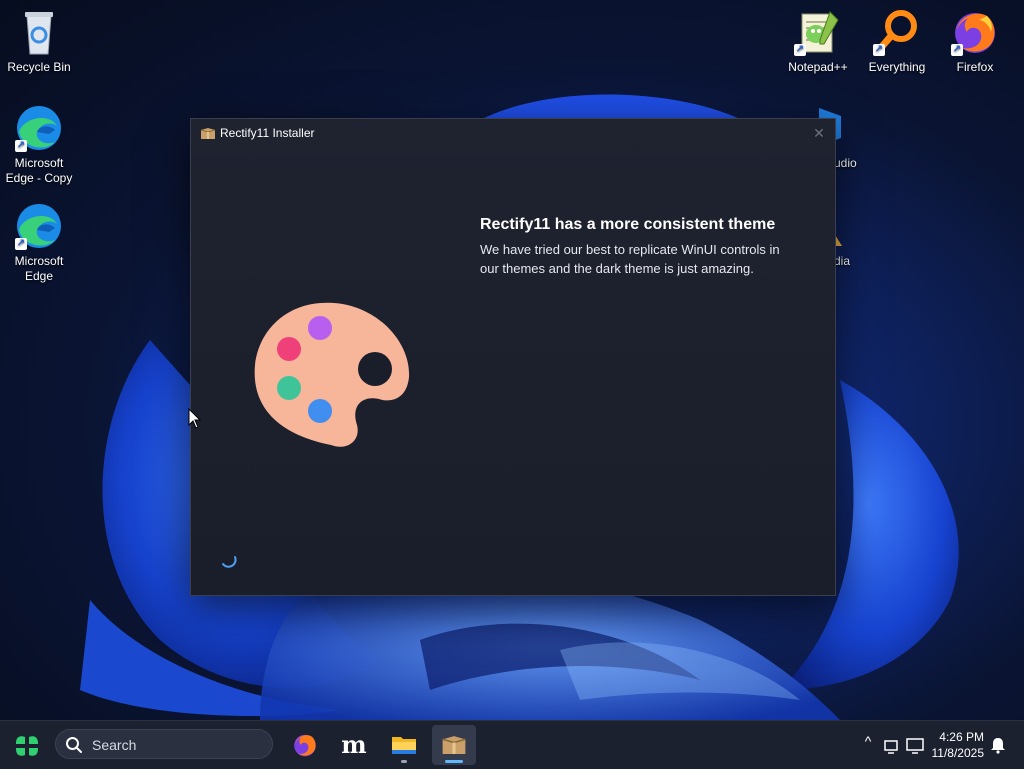 The image size is (1024, 769). I want to click on search-placeholder: Search, so click(114, 745).